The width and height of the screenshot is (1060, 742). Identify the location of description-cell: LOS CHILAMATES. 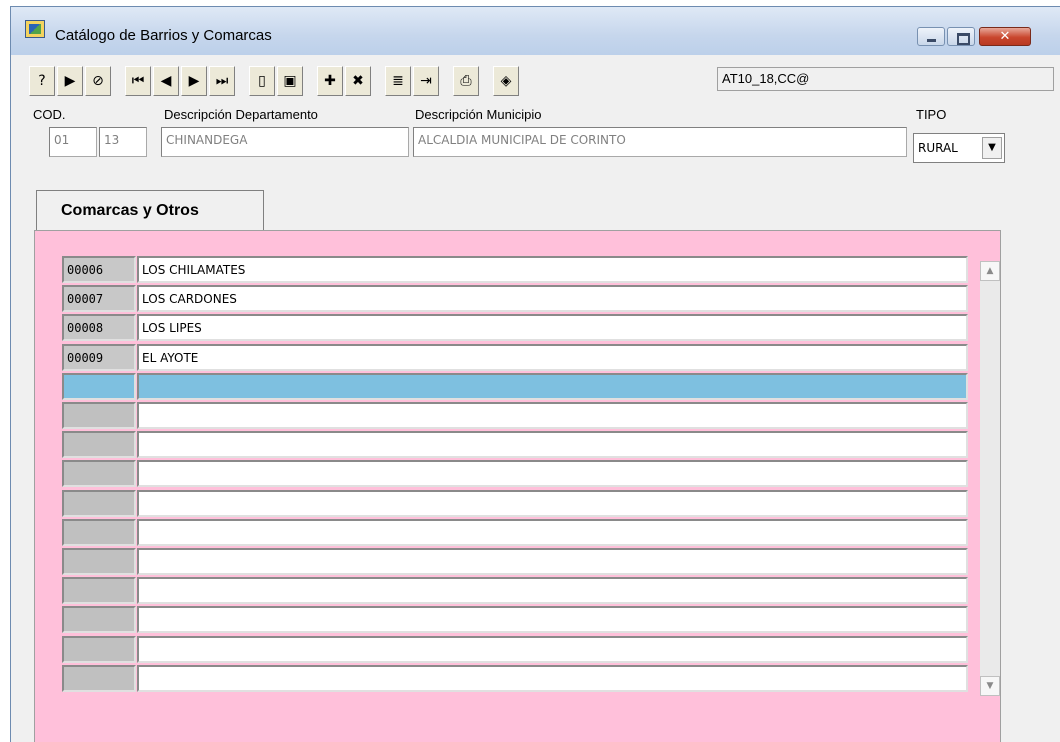
(552, 269).